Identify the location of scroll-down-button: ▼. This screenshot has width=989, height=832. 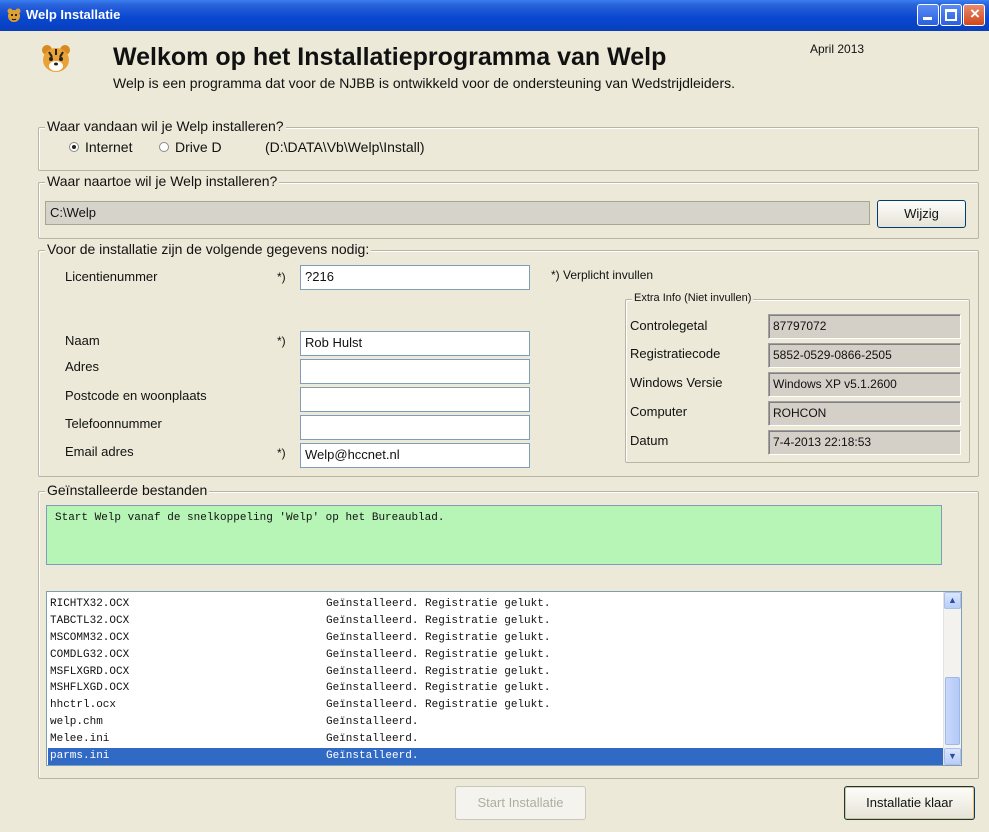
(952, 756).